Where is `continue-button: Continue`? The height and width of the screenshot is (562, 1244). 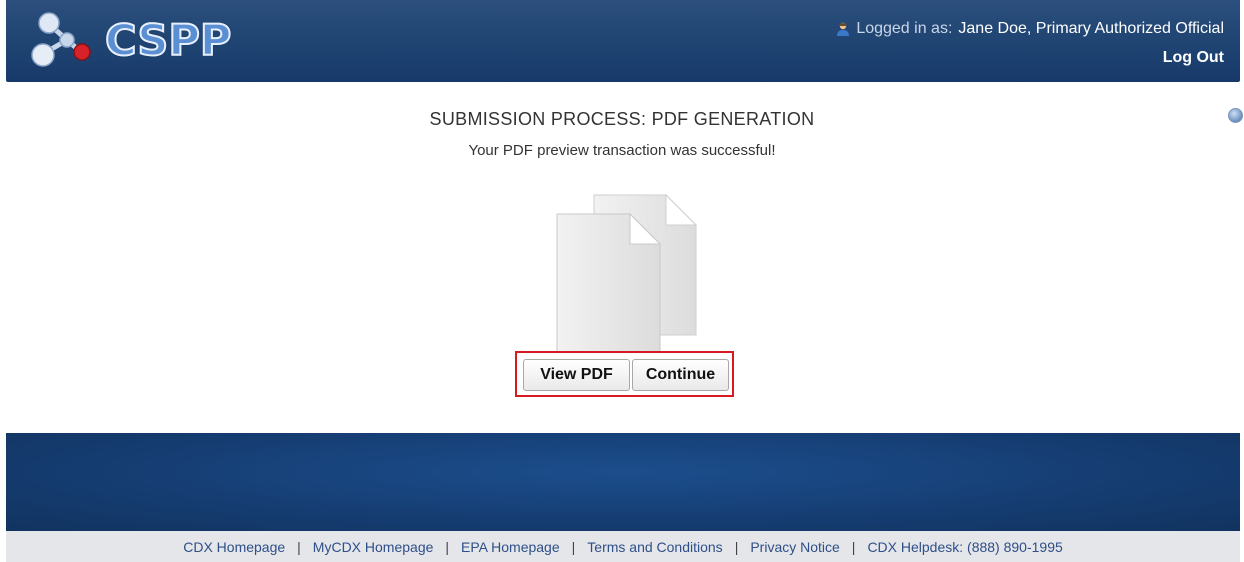 continue-button: Continue is located at coordinates (680, 375).